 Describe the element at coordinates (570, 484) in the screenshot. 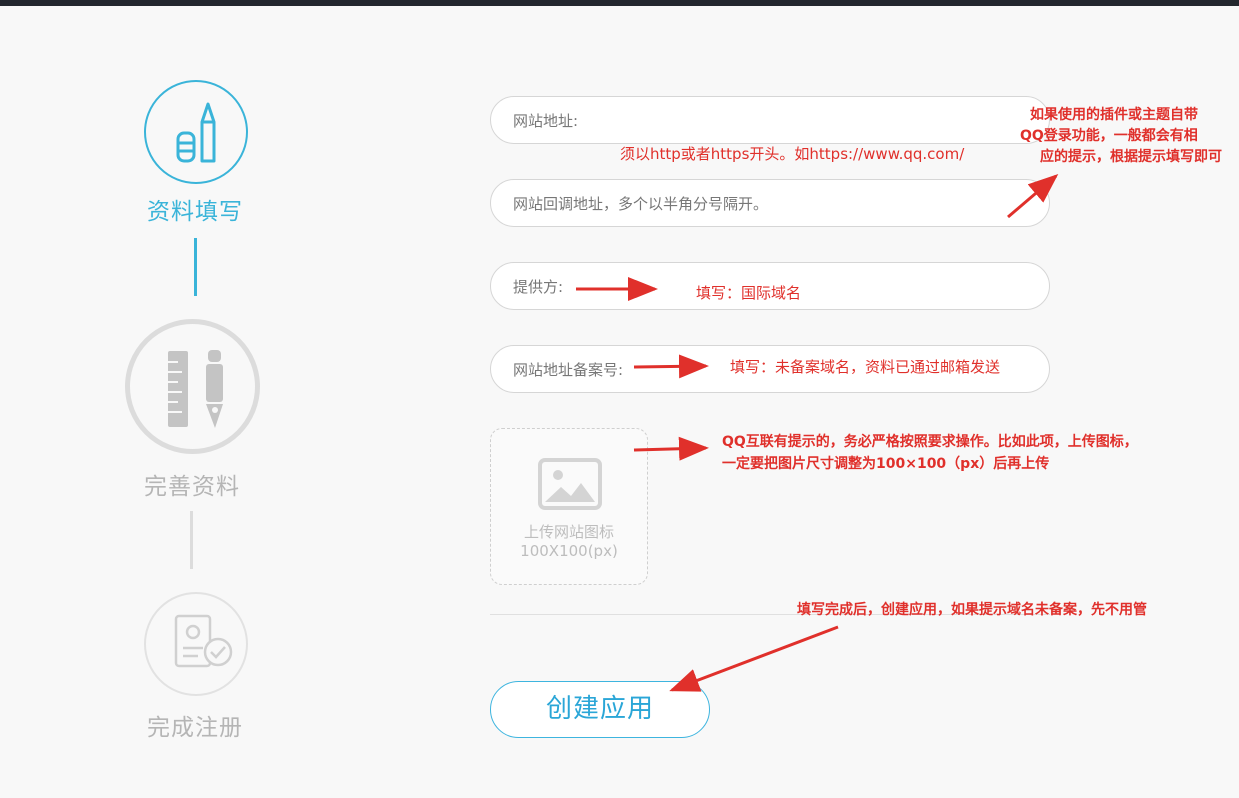

I see `image-icon` at that location.